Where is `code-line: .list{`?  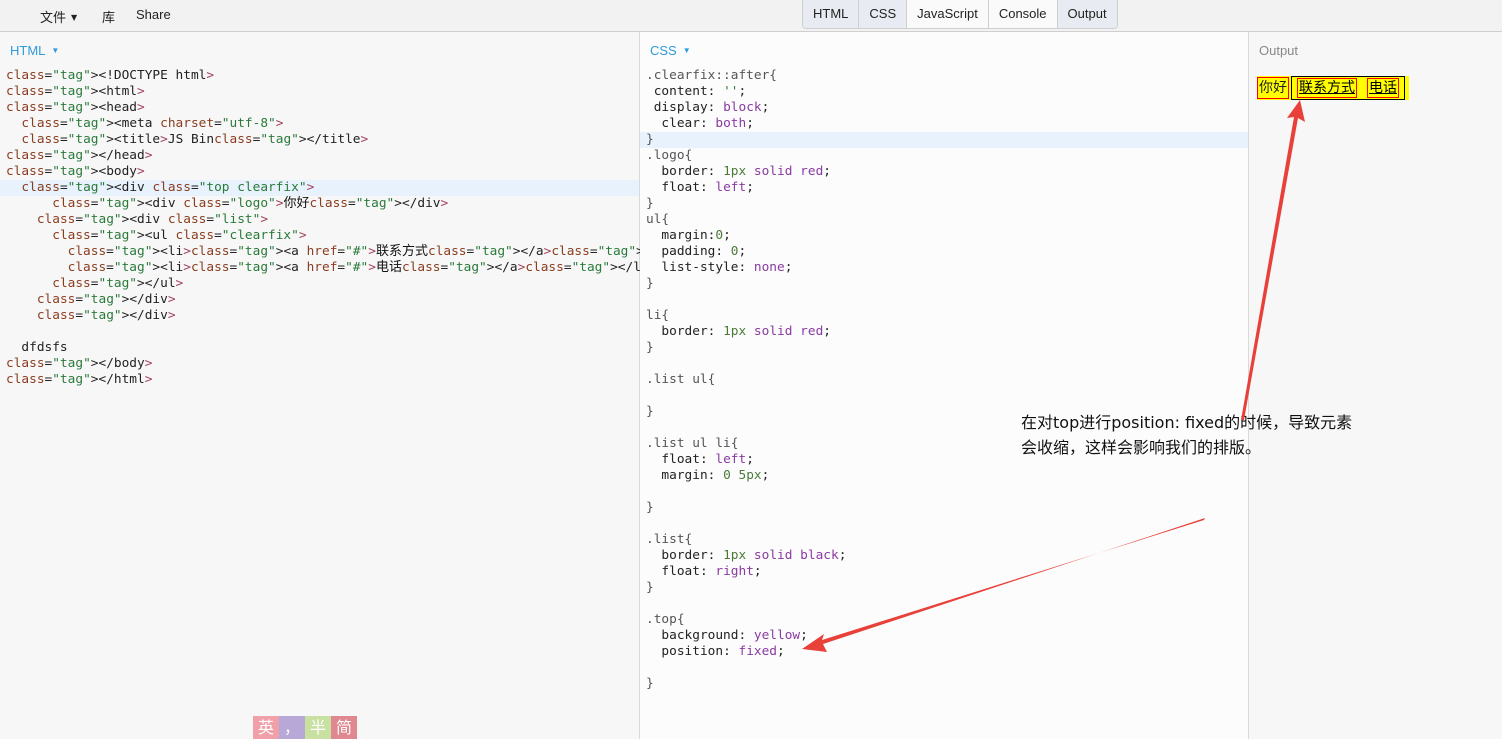
code-line: .list{ is located at coordinates (944, 540).